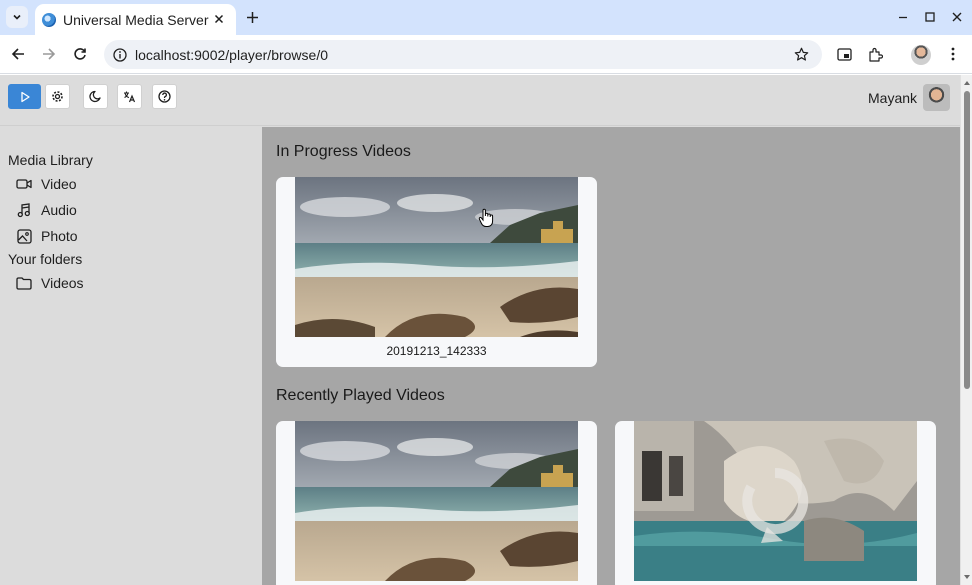 This screenshot has height=585, width=972. I want to click on minimize-icon, so click(903, 17).